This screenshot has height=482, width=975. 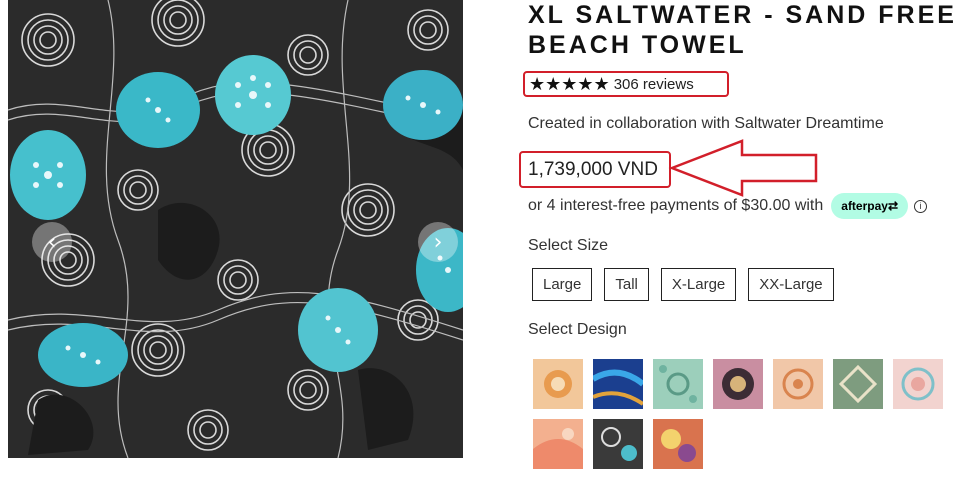 I want to click on size-option-x-large: X-Large, so click(x=698, y=284).